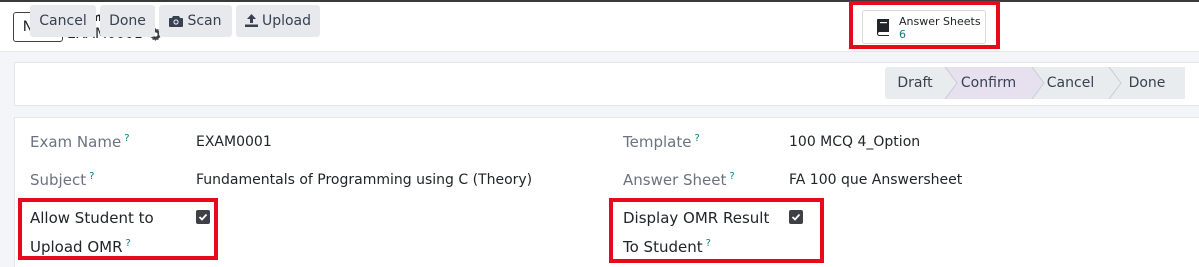 The width and height of the screenshot is (1199, 267). Describe the element at coordinates (915, 83) in the screenshot. I see `stage-draft: Draft` at that location.